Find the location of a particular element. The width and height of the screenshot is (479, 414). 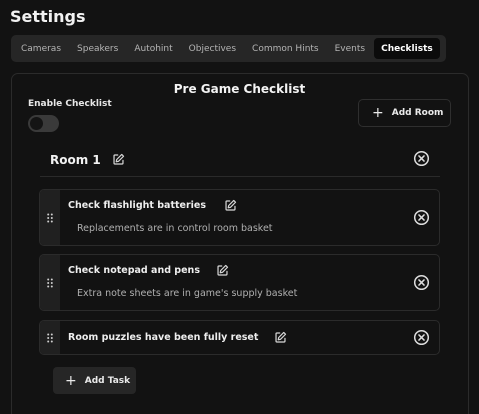

tab-events: Events is located at coordinates (350, 48).